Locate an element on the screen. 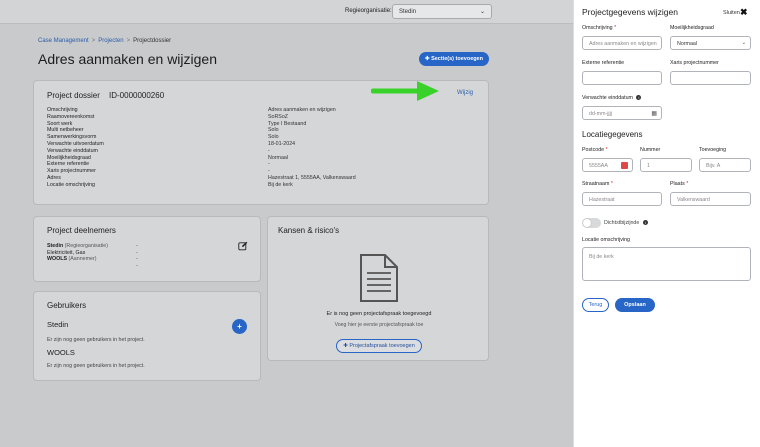 Image resolution: width=760 pixels, height=447 pixels. document-icon is located at coordinates (379, 278).